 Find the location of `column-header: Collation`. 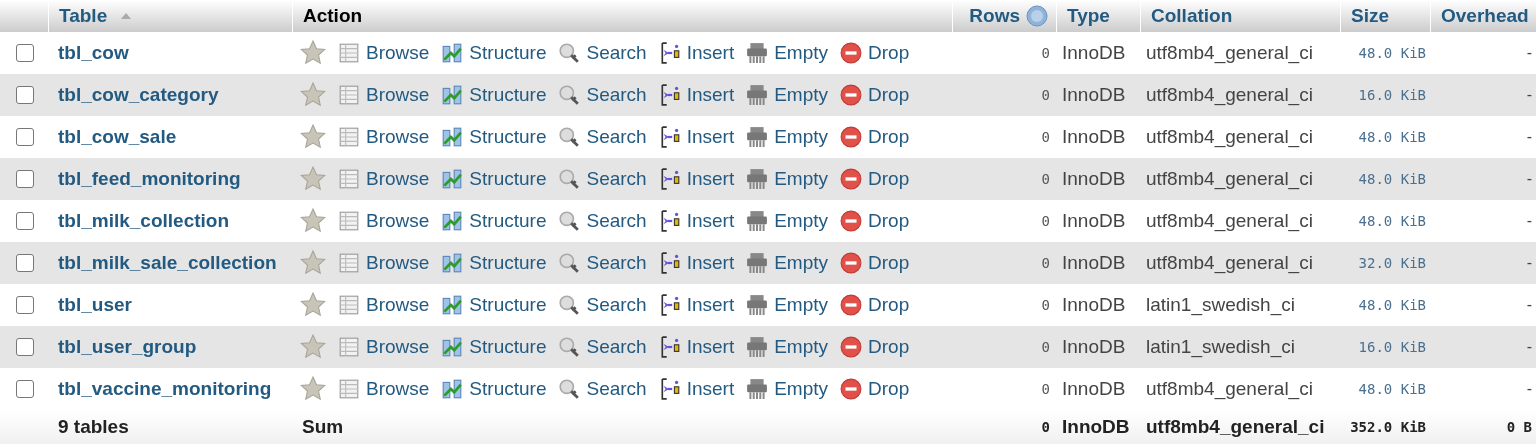

column-header: Collation is located at coordinates (1240, 16).